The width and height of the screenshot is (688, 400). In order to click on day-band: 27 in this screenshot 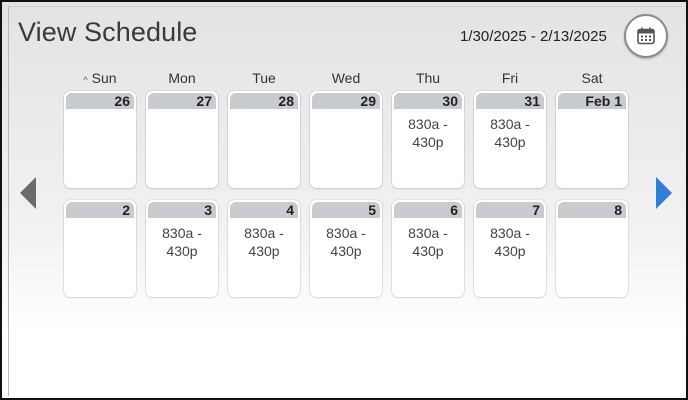, I will do `click(182, 101)`.